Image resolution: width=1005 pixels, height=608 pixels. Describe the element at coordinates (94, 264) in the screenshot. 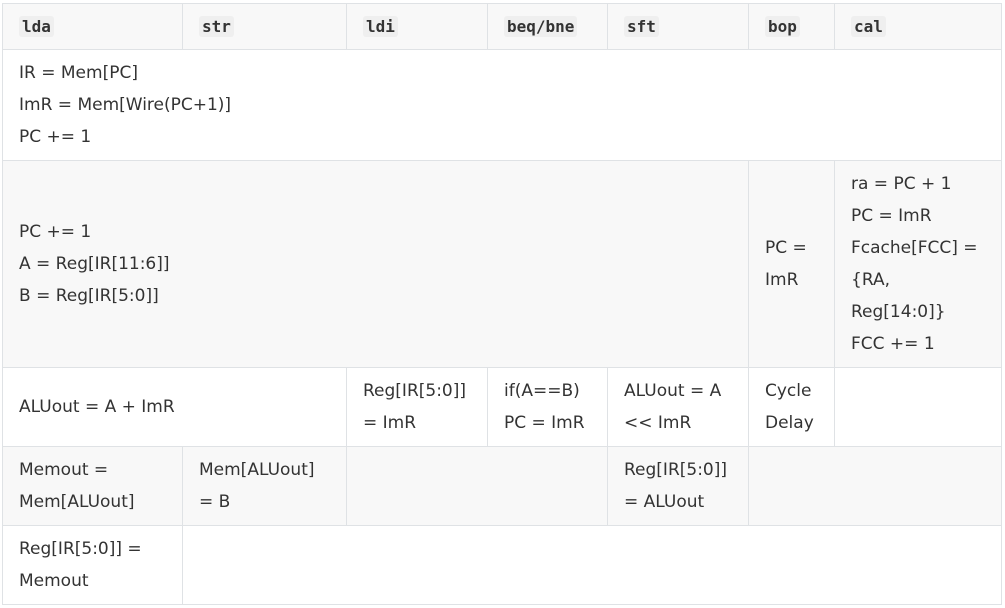

I see `cell-line: A = Reg[IR[11:6]]` at that location.